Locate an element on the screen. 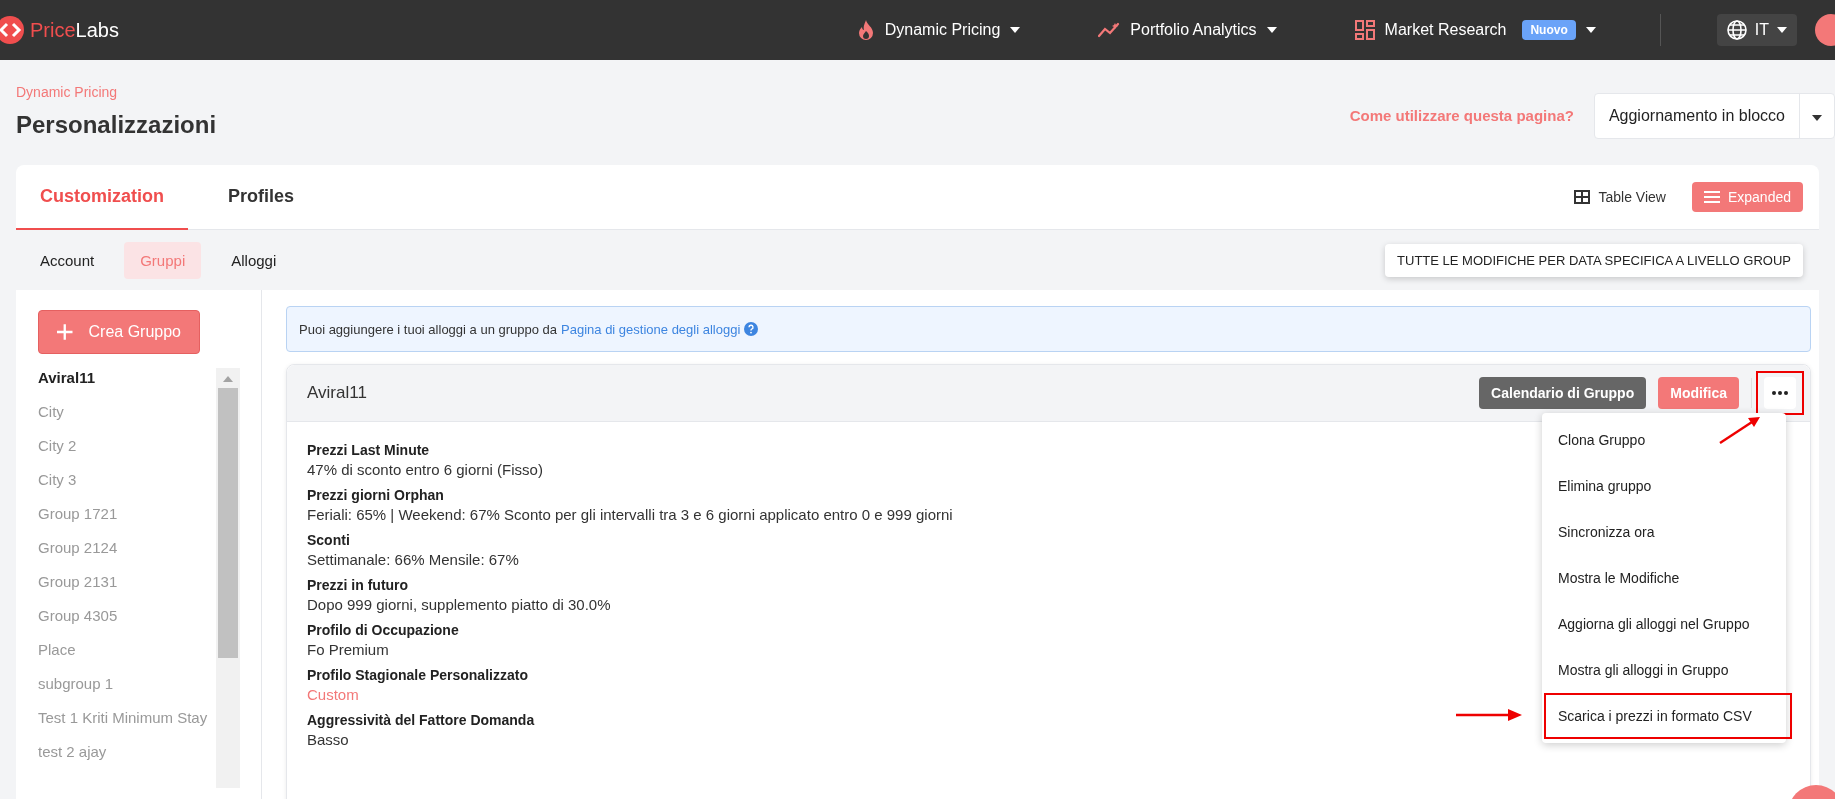 This screenshot has height=799, width=1835. language-selector: IT is located at coordinates (1756, 30).